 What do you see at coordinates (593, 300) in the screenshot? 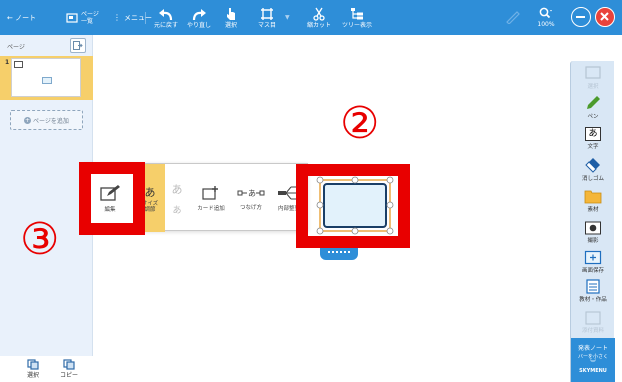
I see `tool-teaching-material-label: 教材・作品` at bounding box center [593, 300].